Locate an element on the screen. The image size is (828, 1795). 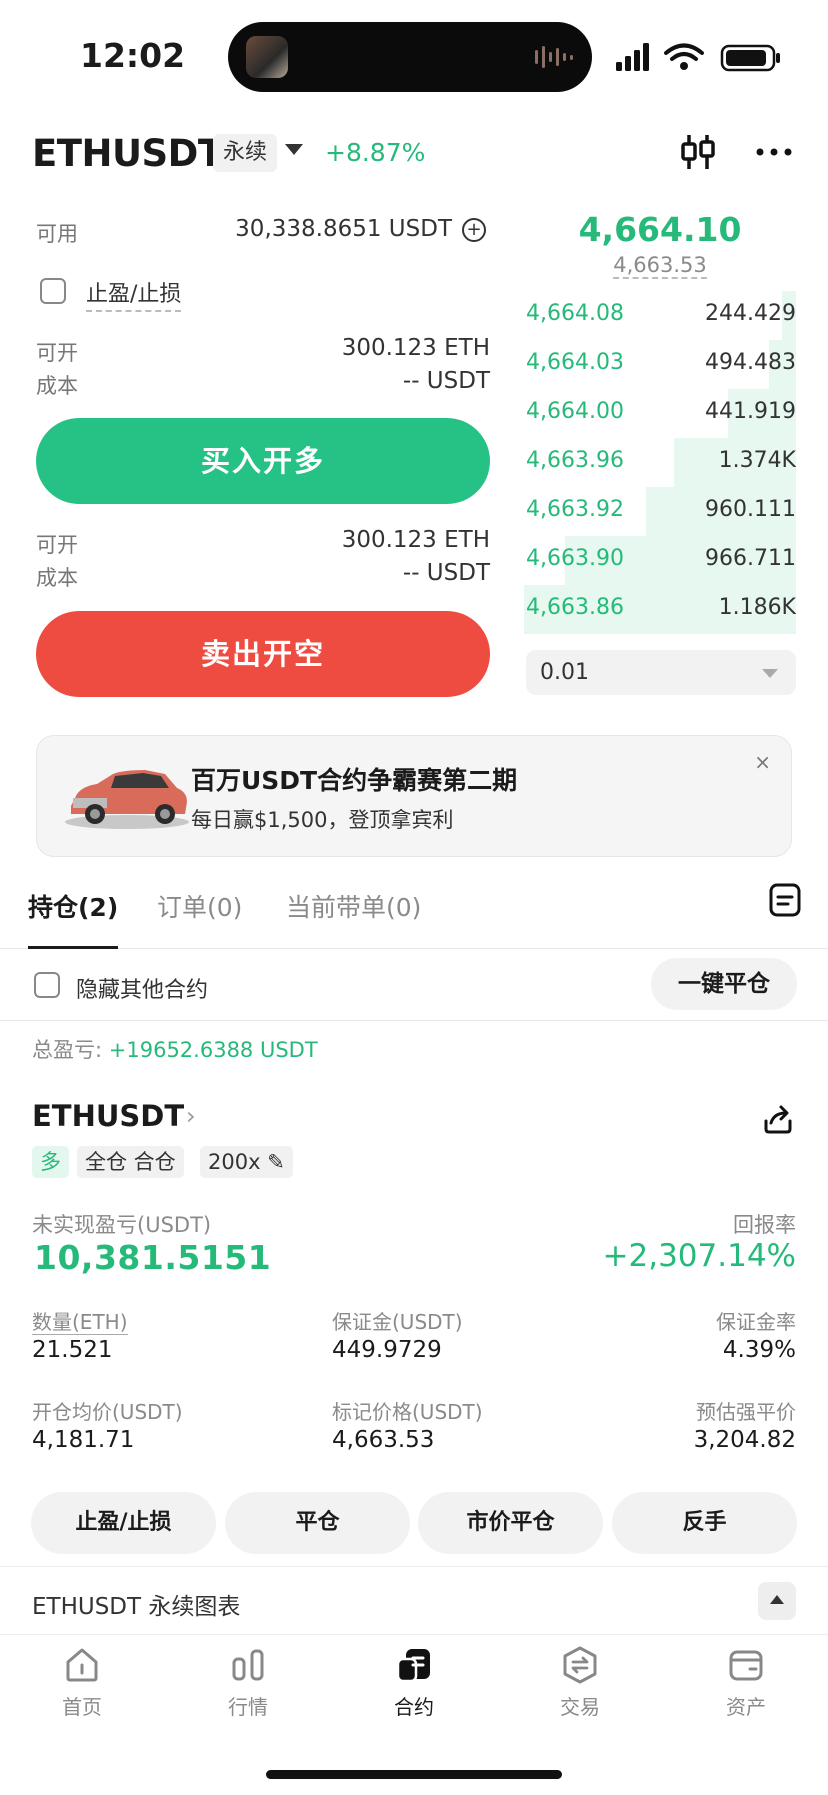
home-icon is located at coordinates (82, 1665).